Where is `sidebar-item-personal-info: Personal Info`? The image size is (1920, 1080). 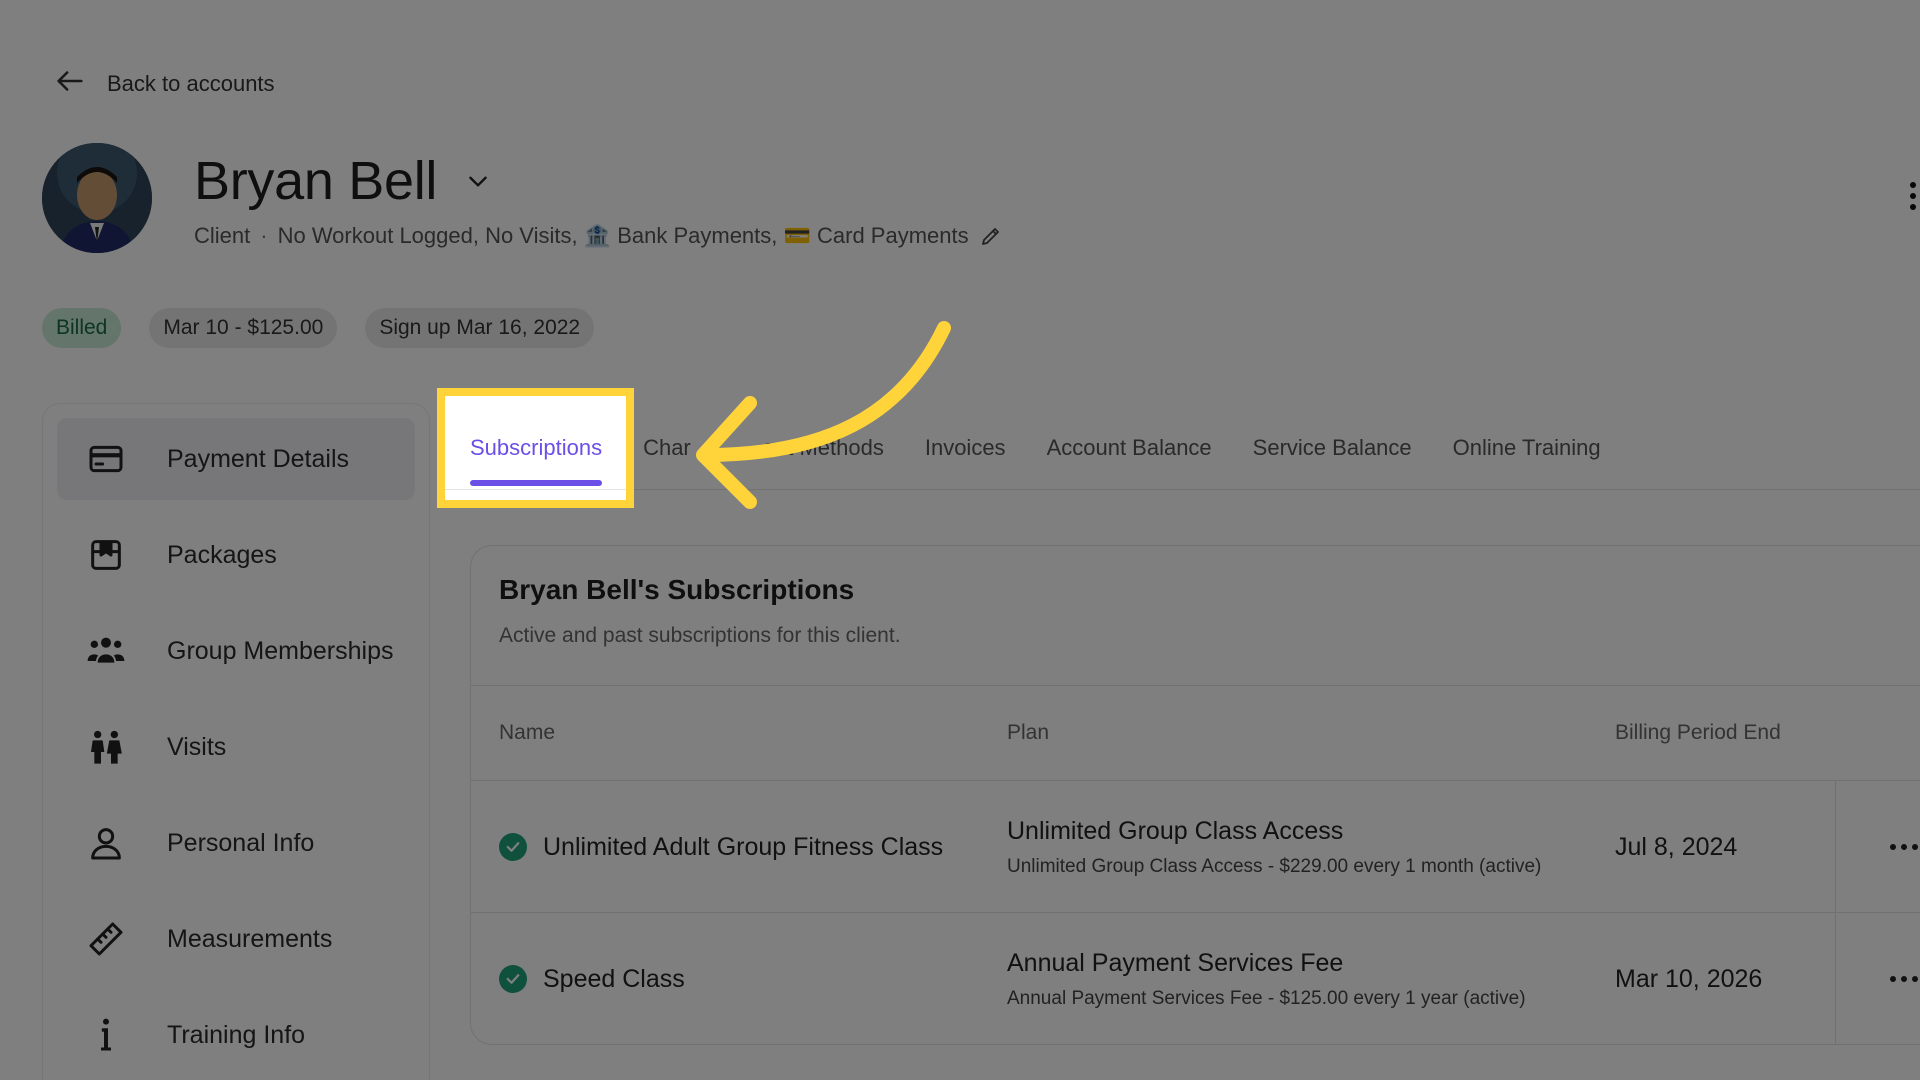
sidebar-item-personal-info: Personal Info is located at coordinates (236, 843).